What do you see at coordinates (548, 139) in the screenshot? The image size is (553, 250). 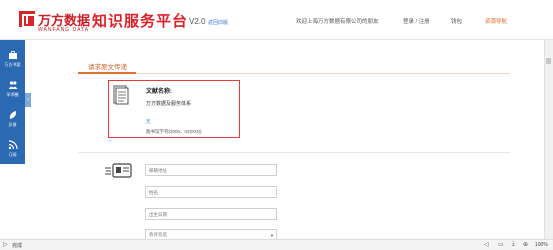 I see `scrollbar` at bounding box center [548, 139].